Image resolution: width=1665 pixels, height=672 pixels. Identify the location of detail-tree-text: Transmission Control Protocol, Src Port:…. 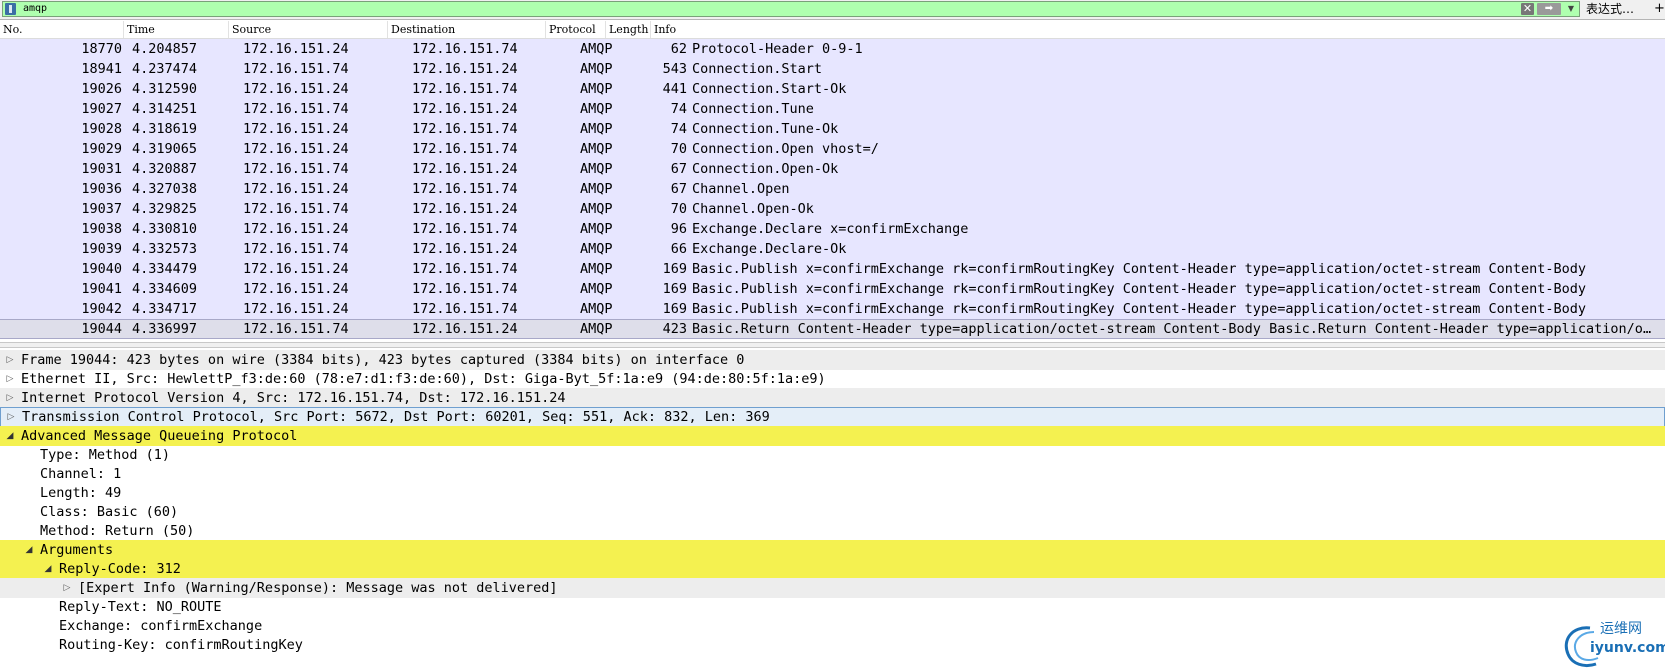
(396, 417).